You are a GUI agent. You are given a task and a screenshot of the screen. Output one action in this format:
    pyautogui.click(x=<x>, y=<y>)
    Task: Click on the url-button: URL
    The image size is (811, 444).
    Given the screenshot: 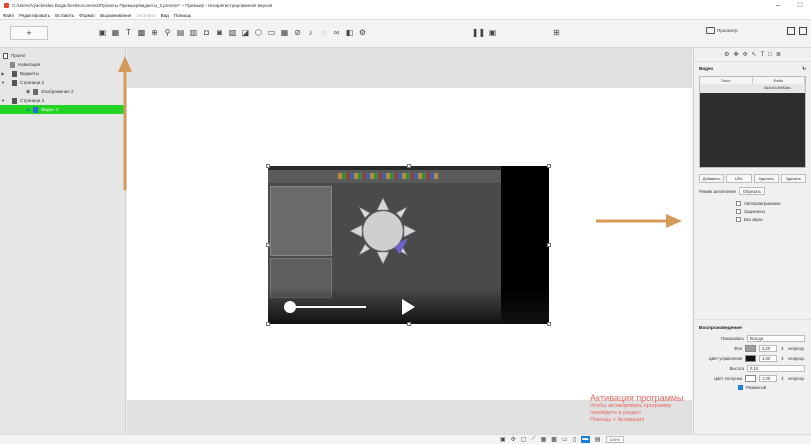 What is the action you would take?
    pyautogui.click(x=739, y=178)
    